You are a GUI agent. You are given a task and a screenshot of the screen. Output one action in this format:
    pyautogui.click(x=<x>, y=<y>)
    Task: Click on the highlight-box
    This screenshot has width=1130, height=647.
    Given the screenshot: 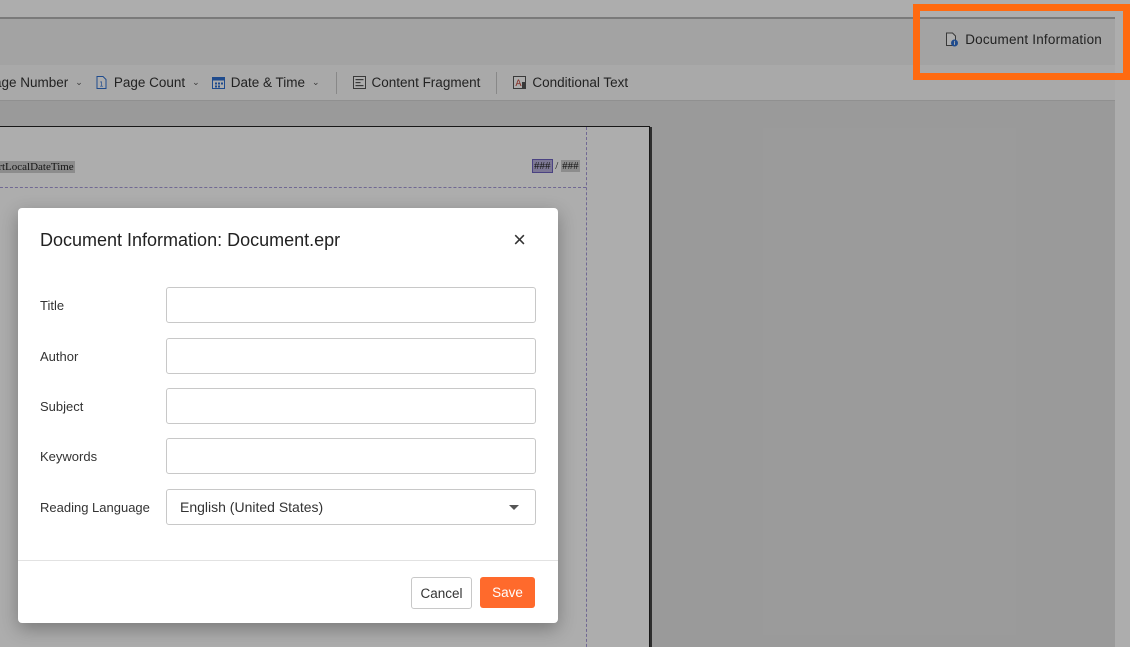 What is the action you would take?
    pyautogui.click(x=1021, y=42)
    